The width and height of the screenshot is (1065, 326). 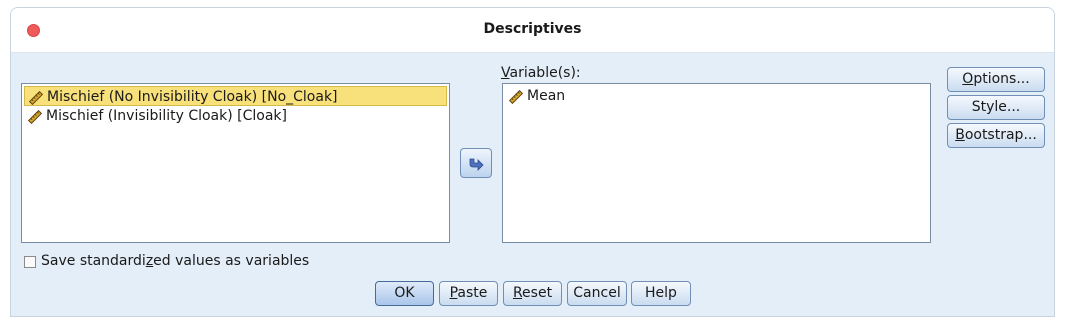 I want to click on list-item-label: Mean, so click(x=546, y=96).